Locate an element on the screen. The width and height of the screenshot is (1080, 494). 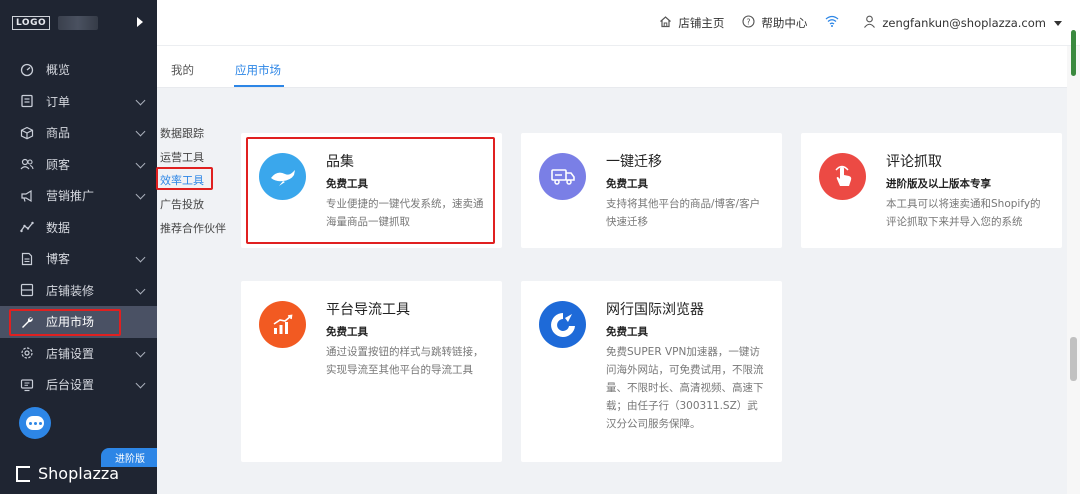
logo: LOGO is located at coordinates (31, 23).